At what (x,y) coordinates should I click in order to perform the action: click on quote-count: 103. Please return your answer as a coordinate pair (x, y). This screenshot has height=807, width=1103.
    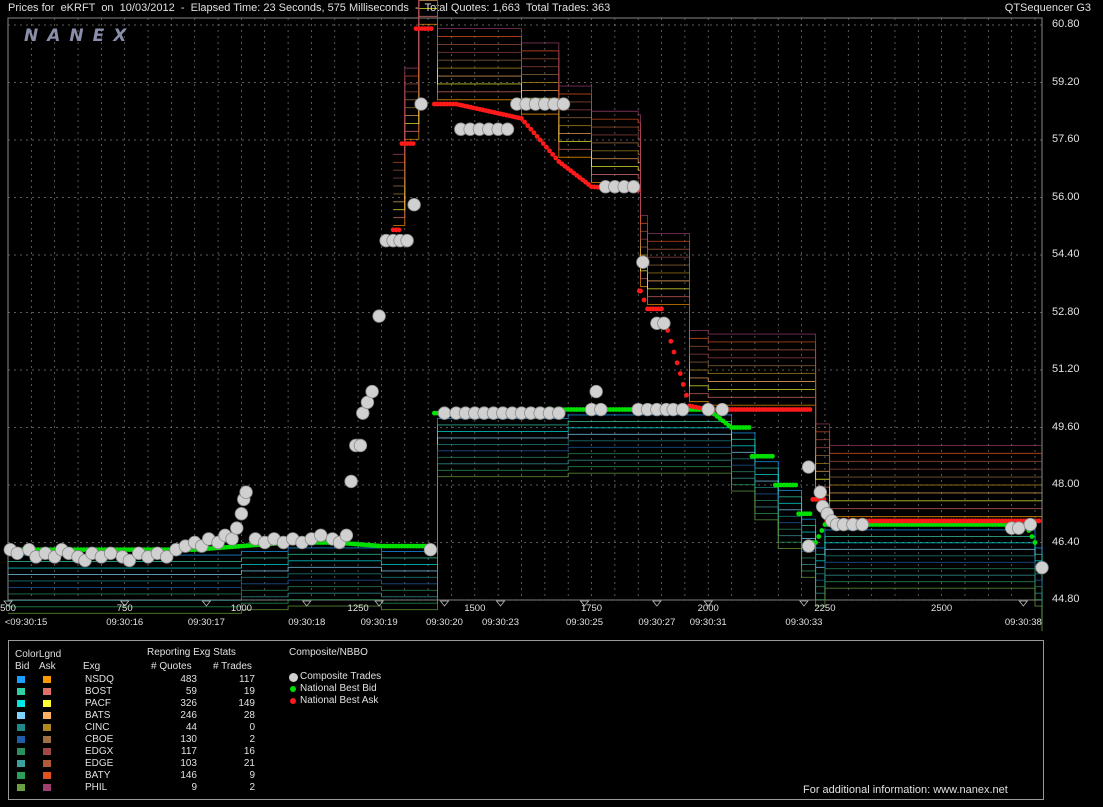
    Looking at the image, I should click on (188, 763).